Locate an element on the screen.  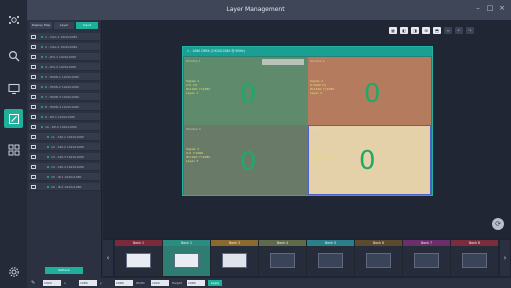
window-name: Window 2 is located at coordinates (317, 61).